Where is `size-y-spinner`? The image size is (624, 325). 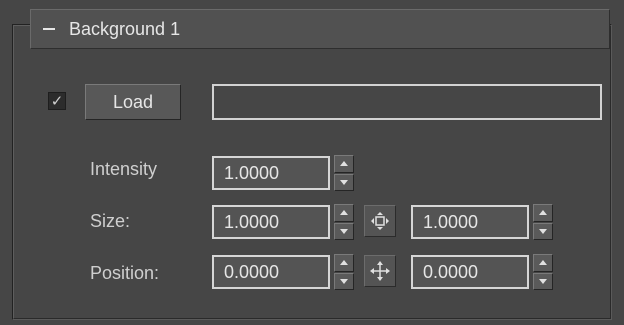 size-y-spinner is located at coordinates (543, 222).